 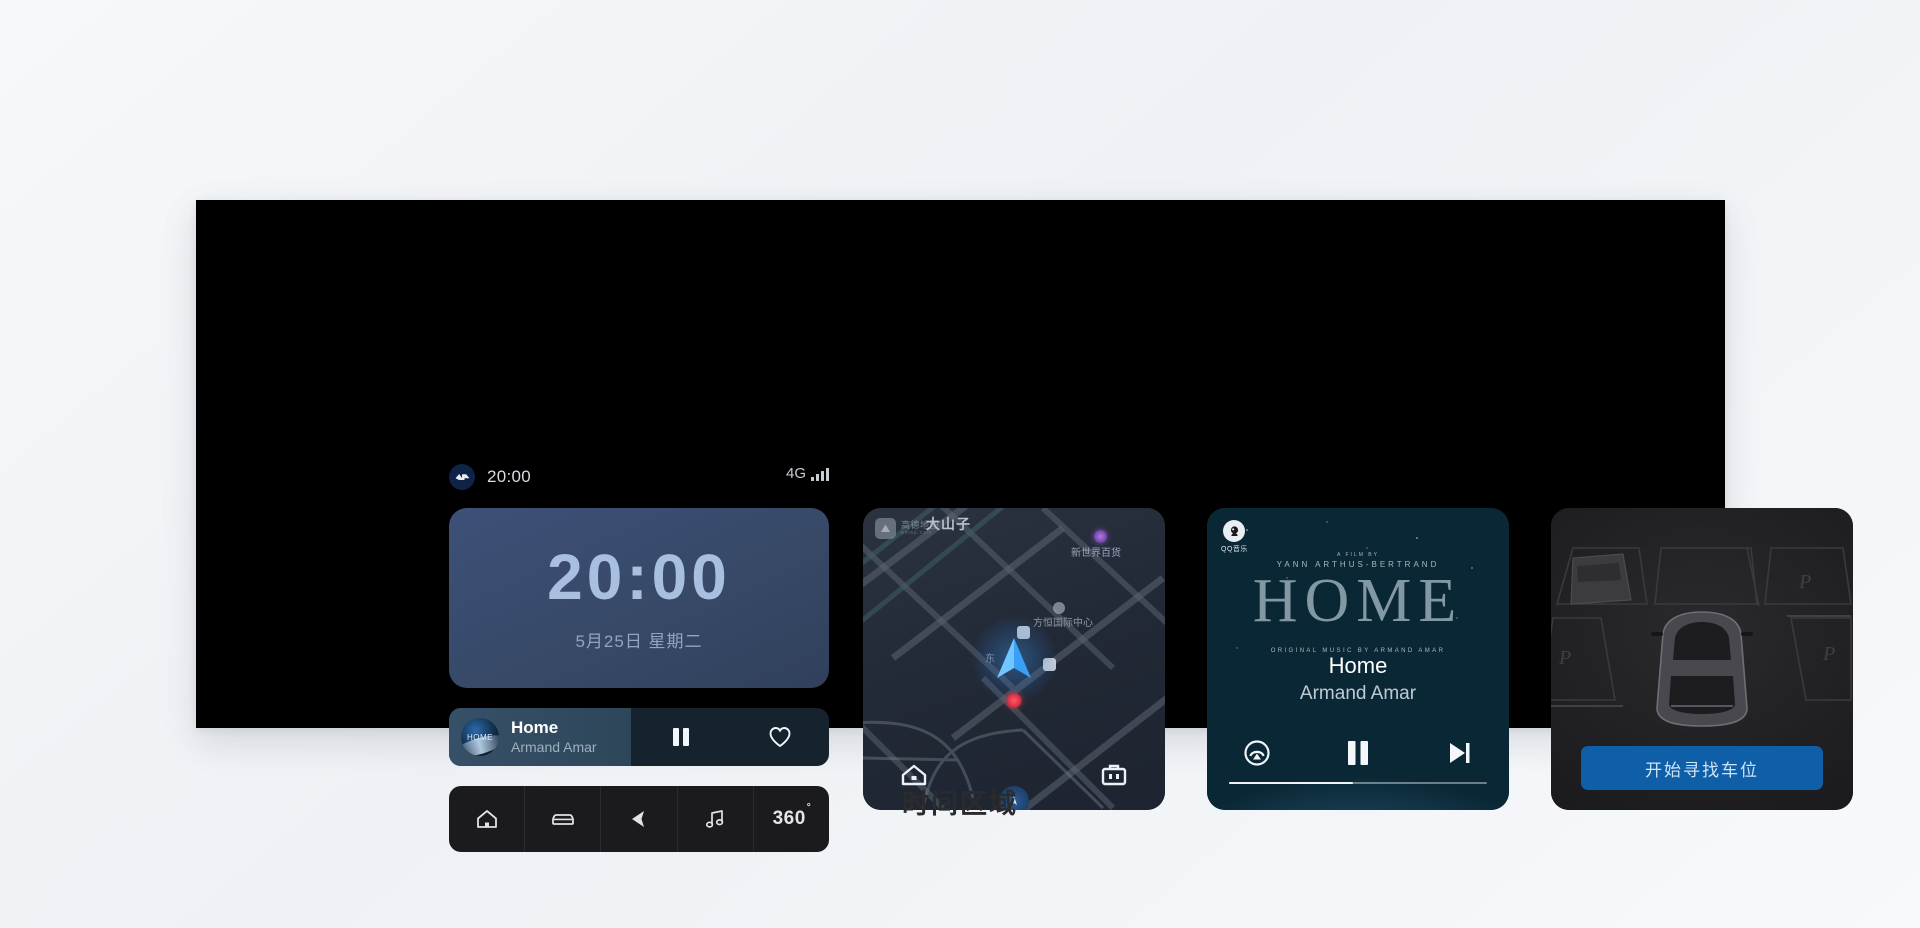 What do you see at coordinates (1358, 555) in the screenshot?
I see `poster-credit-top: A FILM BY` at bounding box center [1358, 555].